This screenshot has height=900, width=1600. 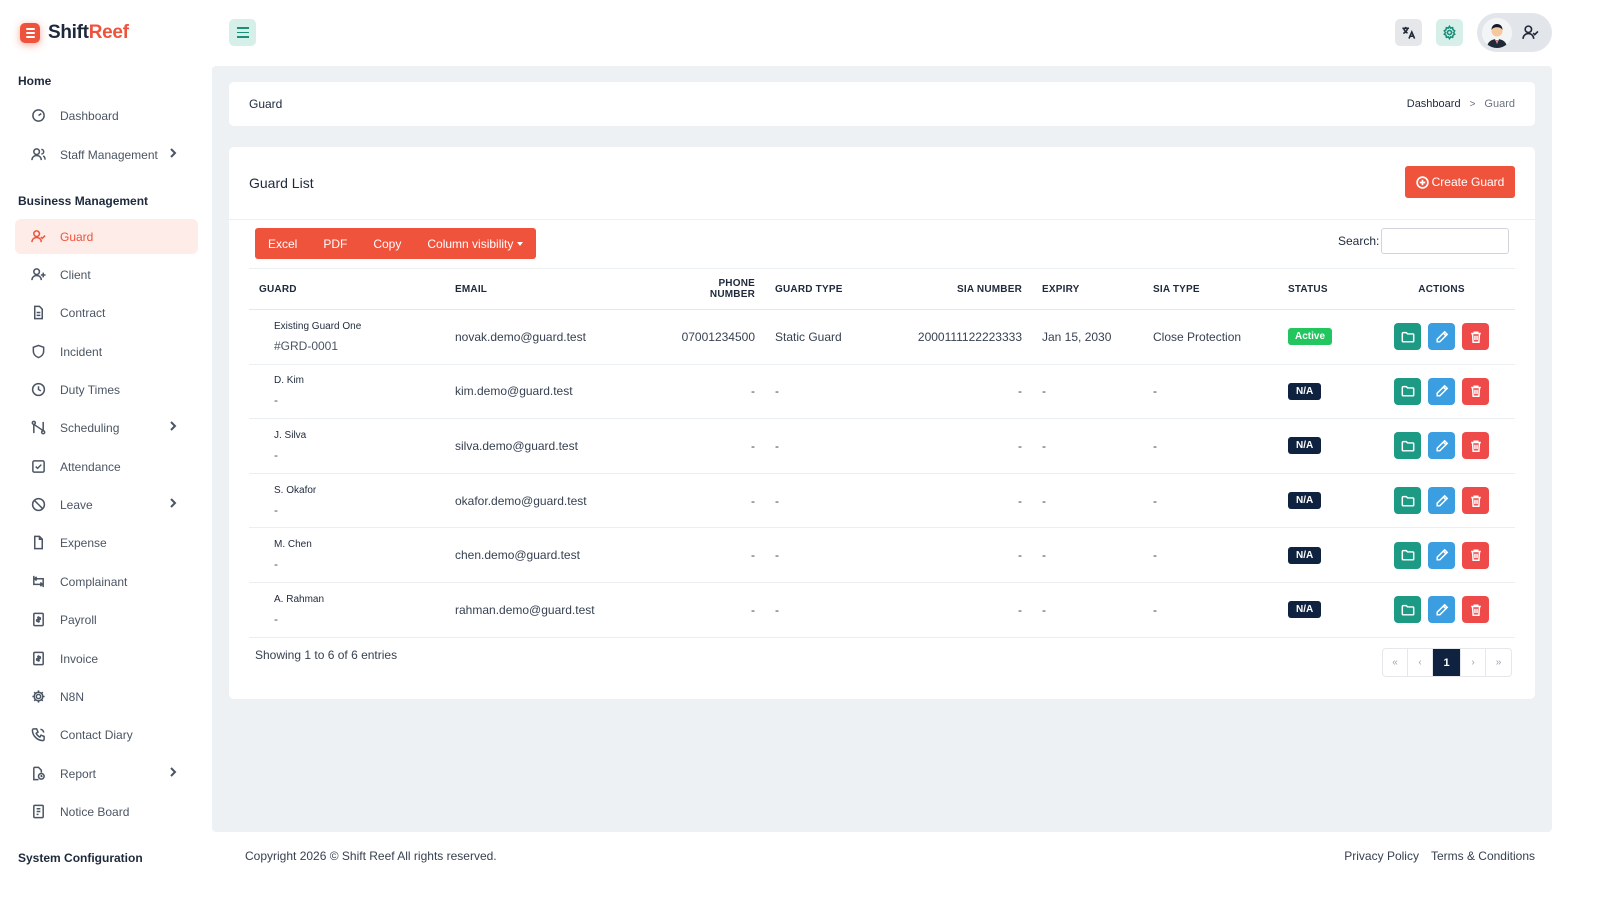 What do you see at coordinates (1210, 289) in the screenshot?
I see `column-header-sia-type: SIA TYPE` at bounding box center [1210, 289].